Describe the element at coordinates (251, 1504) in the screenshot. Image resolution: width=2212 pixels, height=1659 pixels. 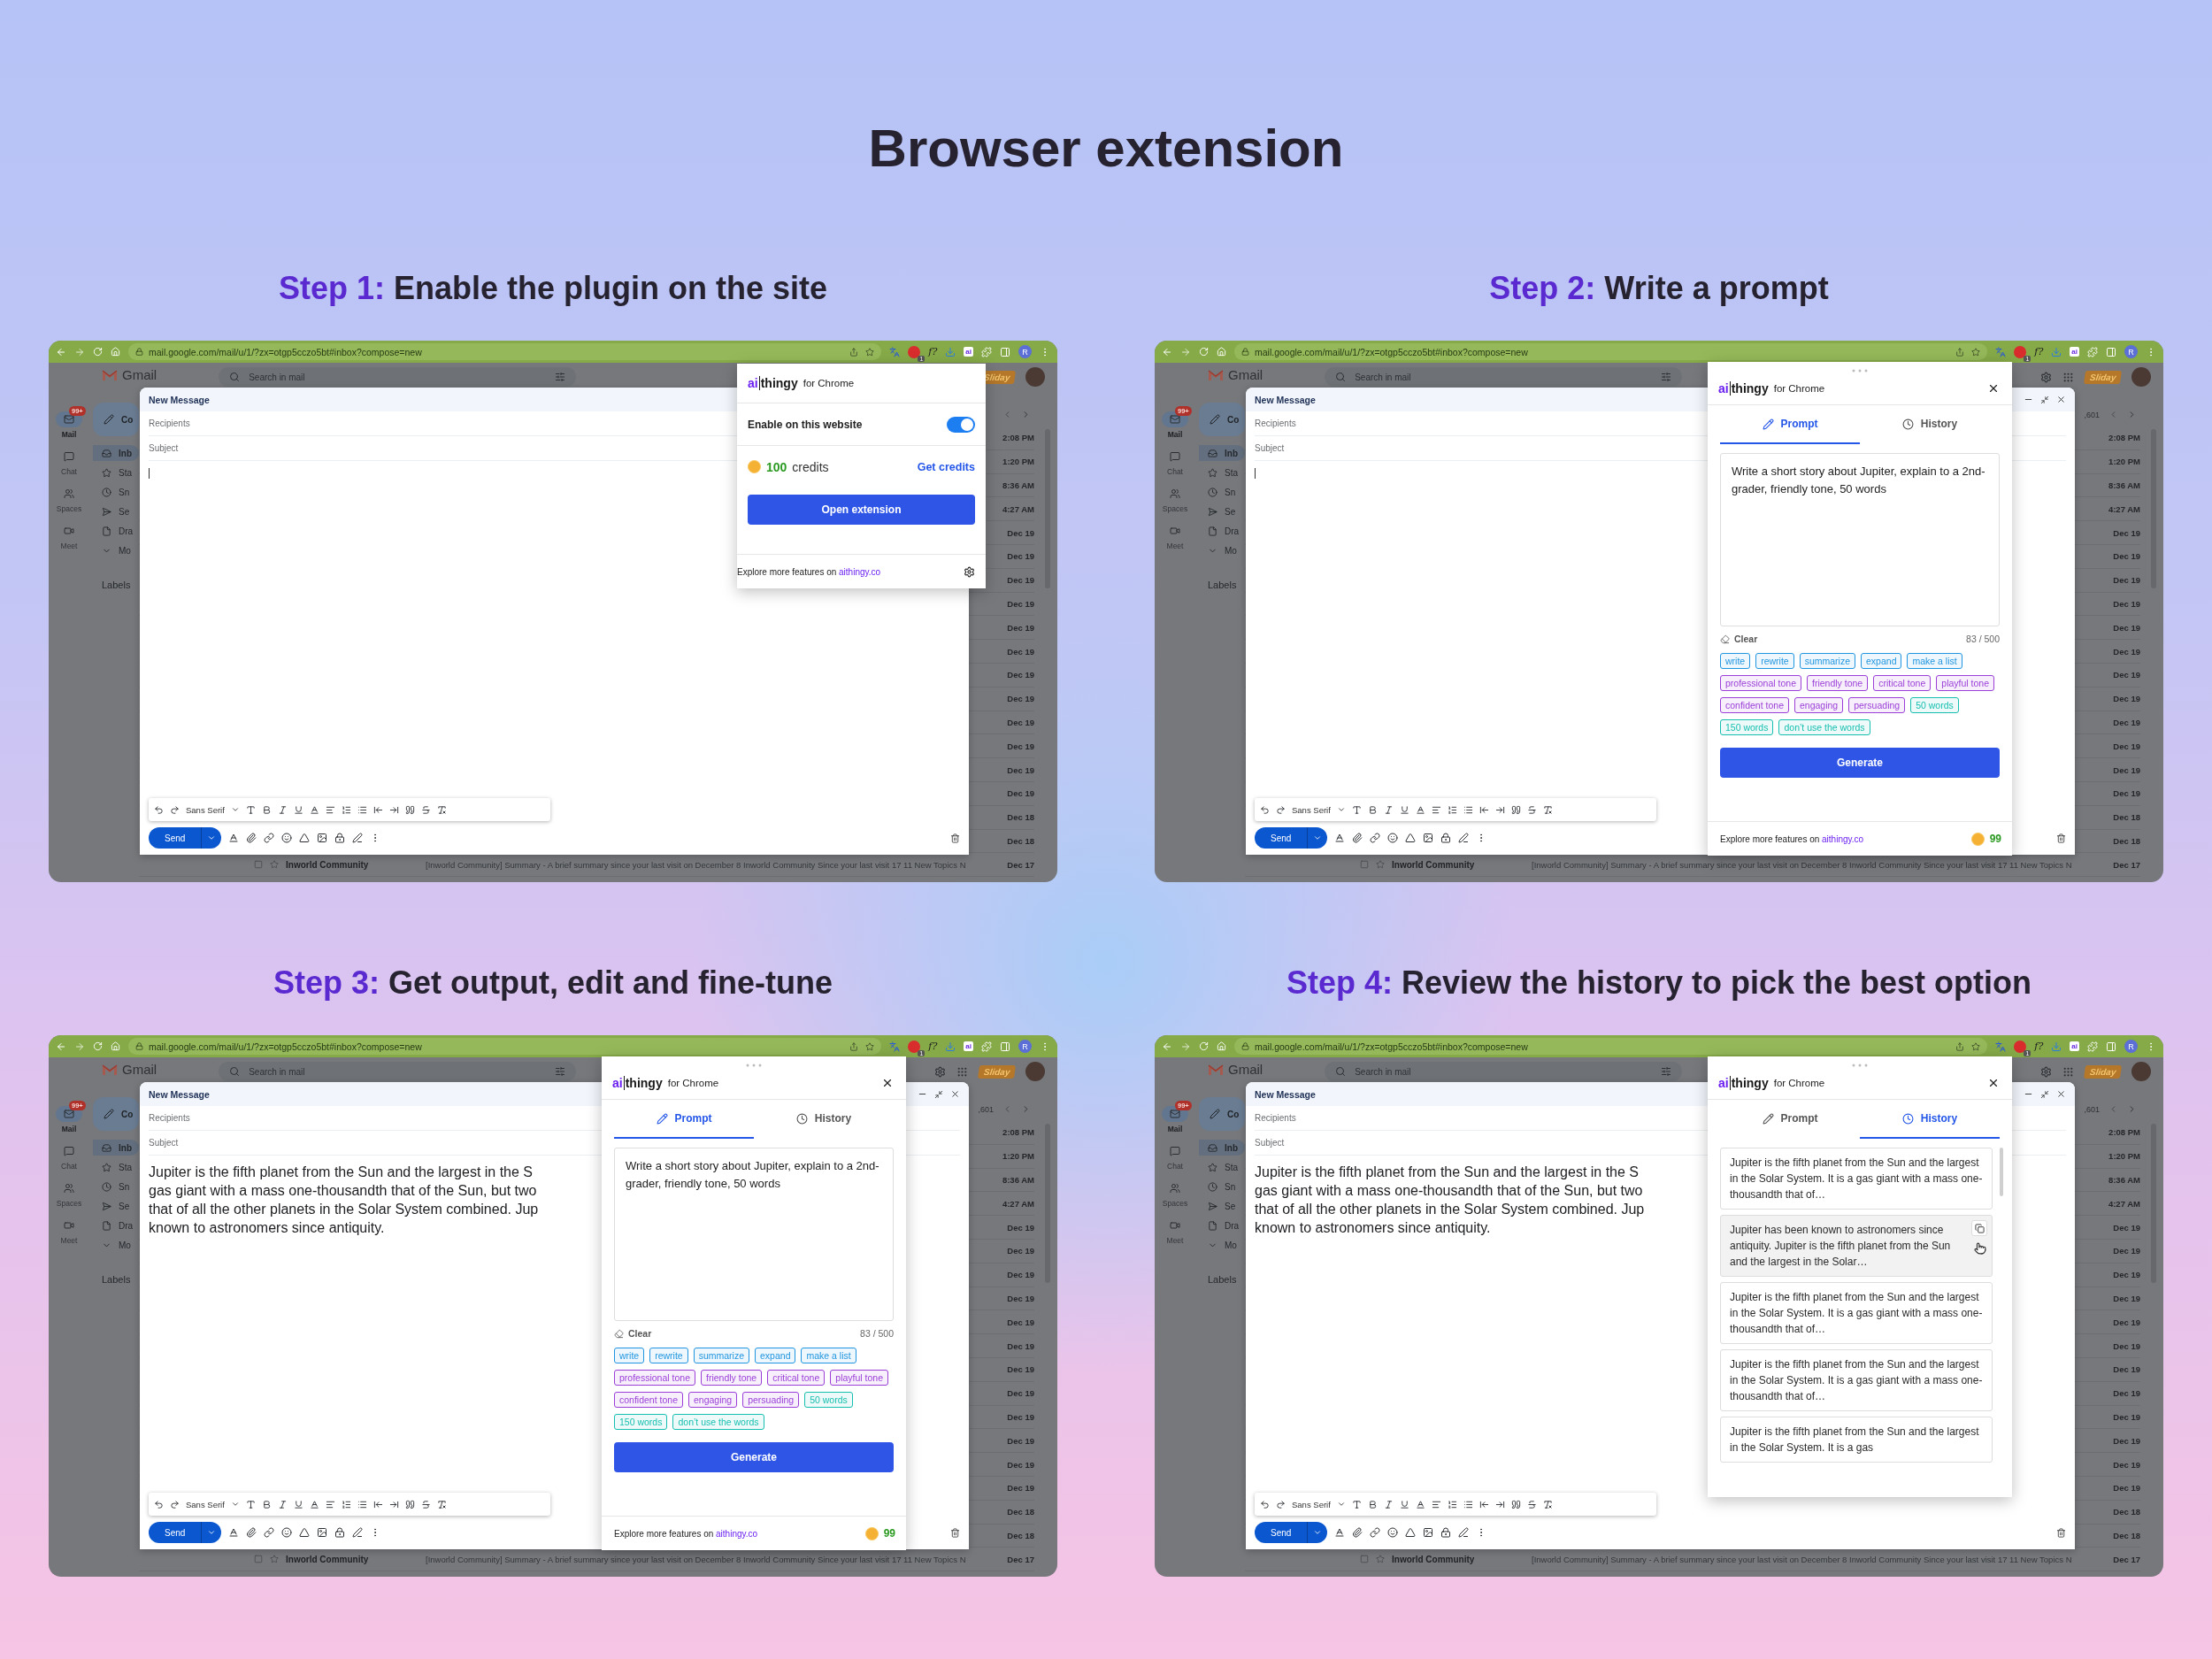
I see `text-size-icon` at that location.